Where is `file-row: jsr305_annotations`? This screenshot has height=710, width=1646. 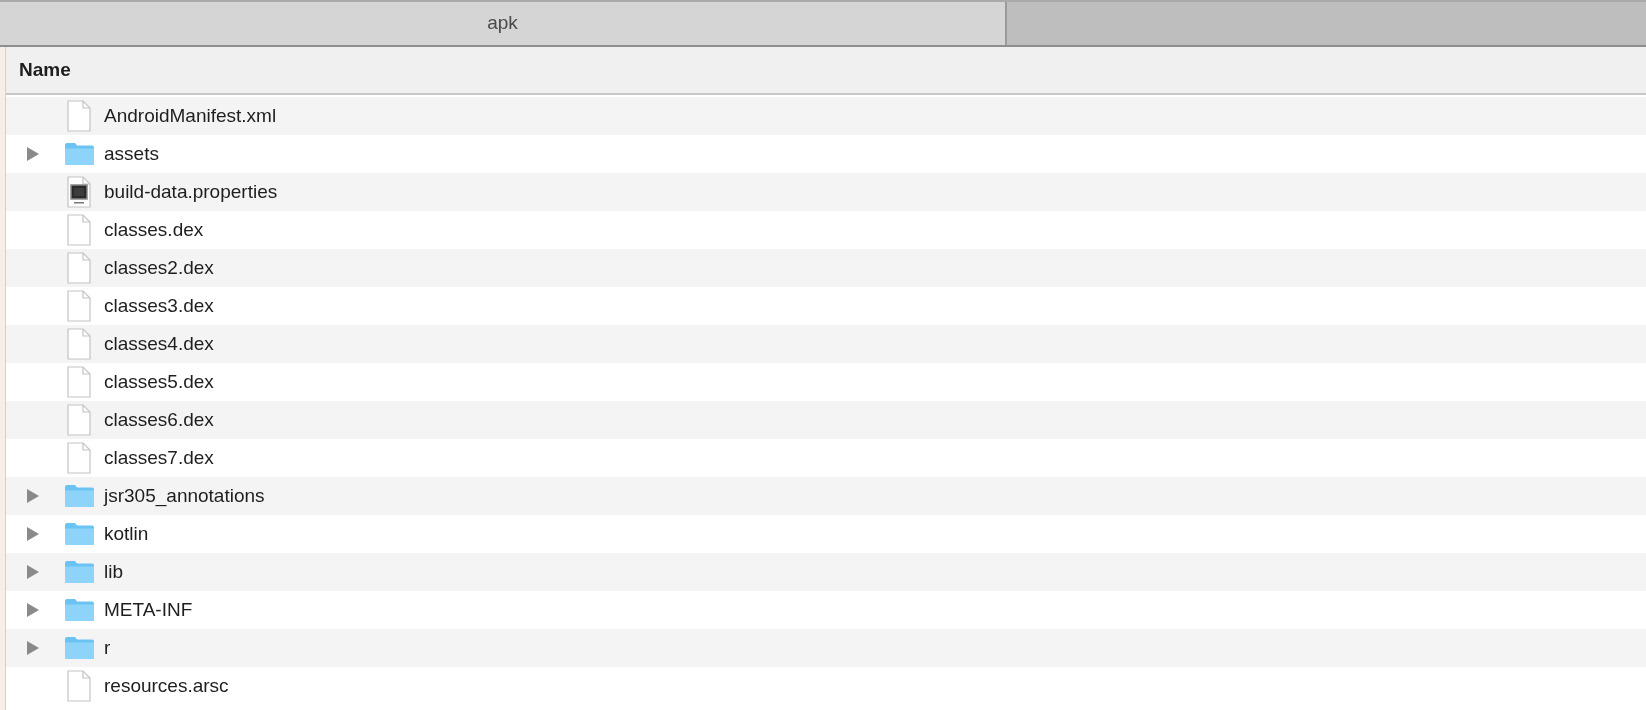 file-row: jsr305_annotations is located at coordinates (826, 496).